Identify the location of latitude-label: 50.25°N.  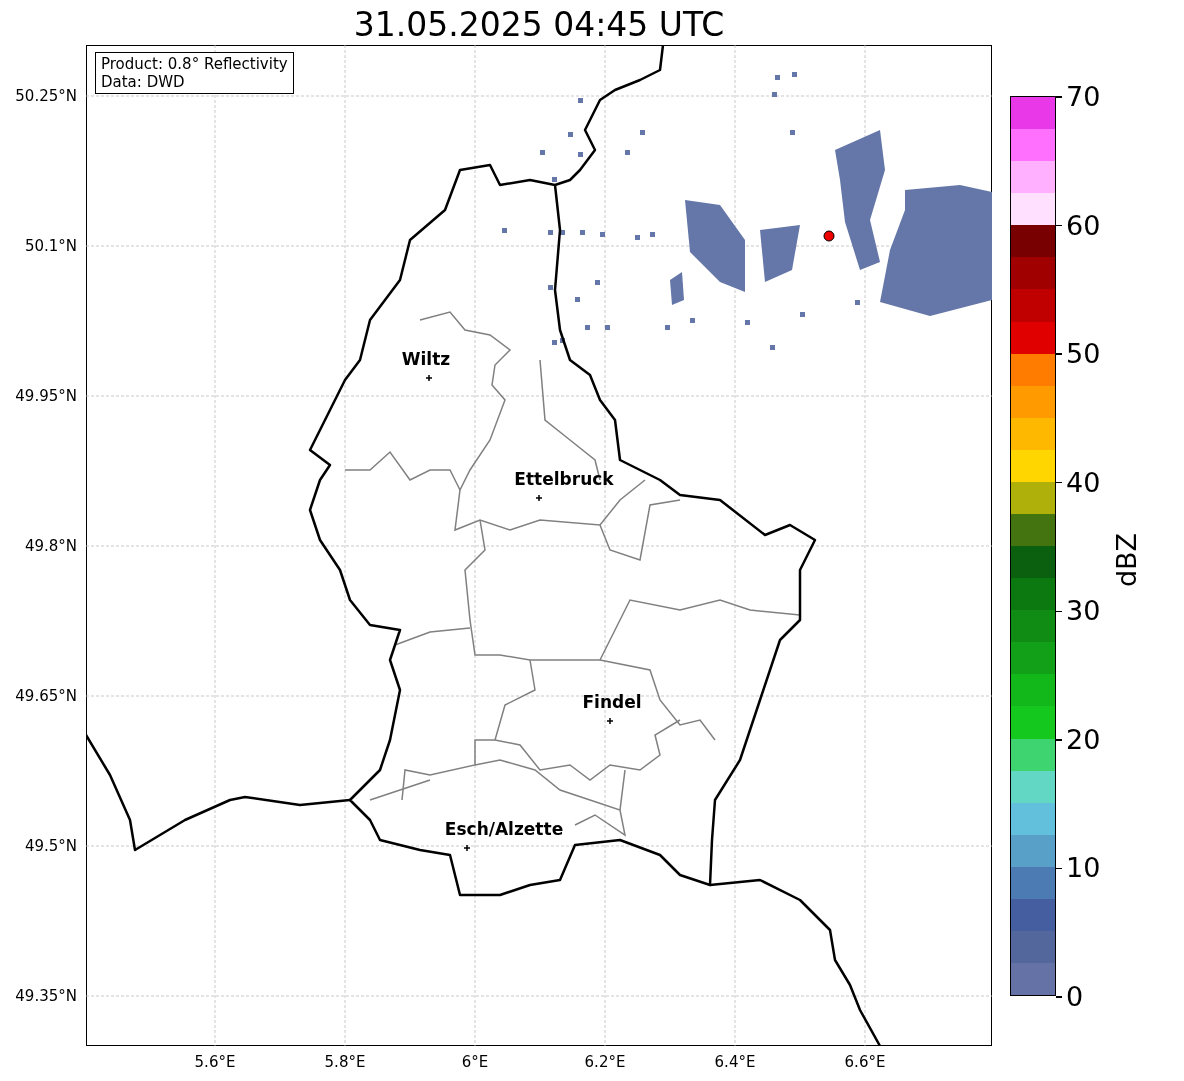
(46, 96).